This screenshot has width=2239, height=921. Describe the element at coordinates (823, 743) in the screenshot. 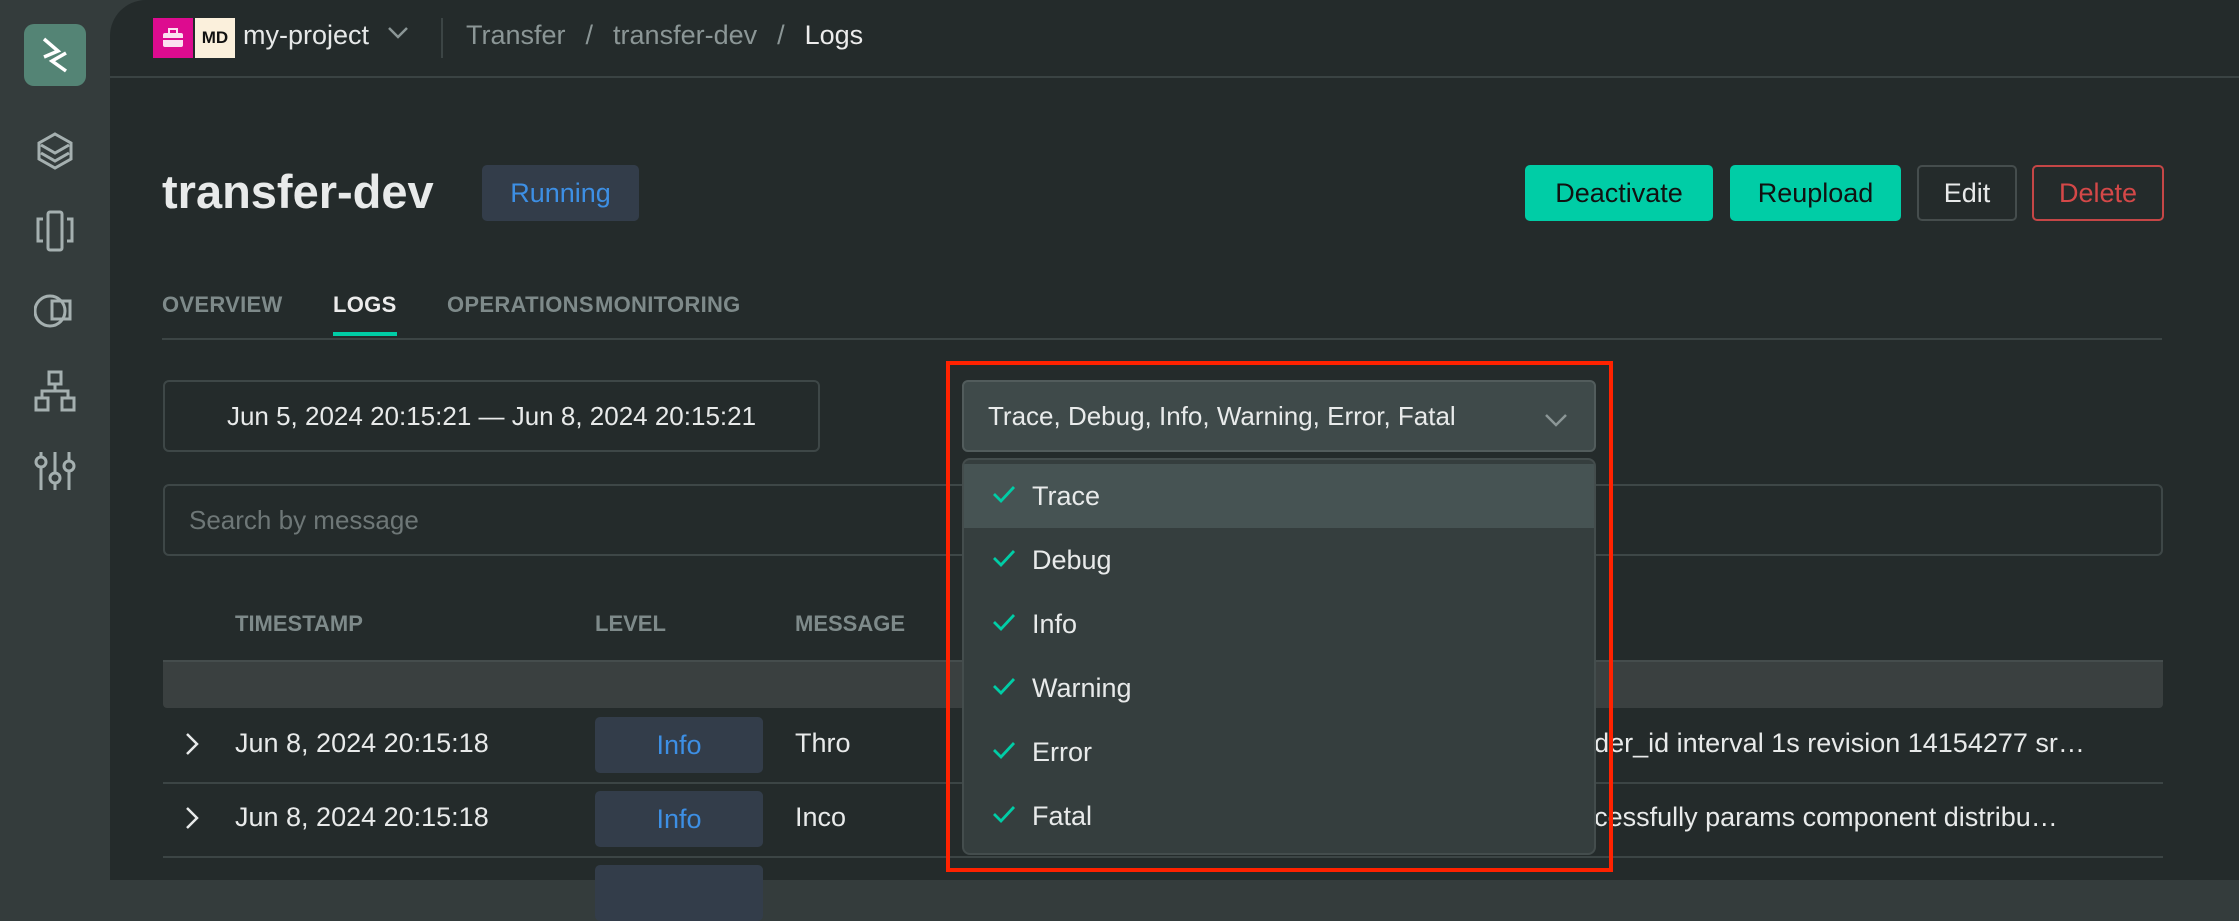

I see `row-message-start: Thro` at that location.